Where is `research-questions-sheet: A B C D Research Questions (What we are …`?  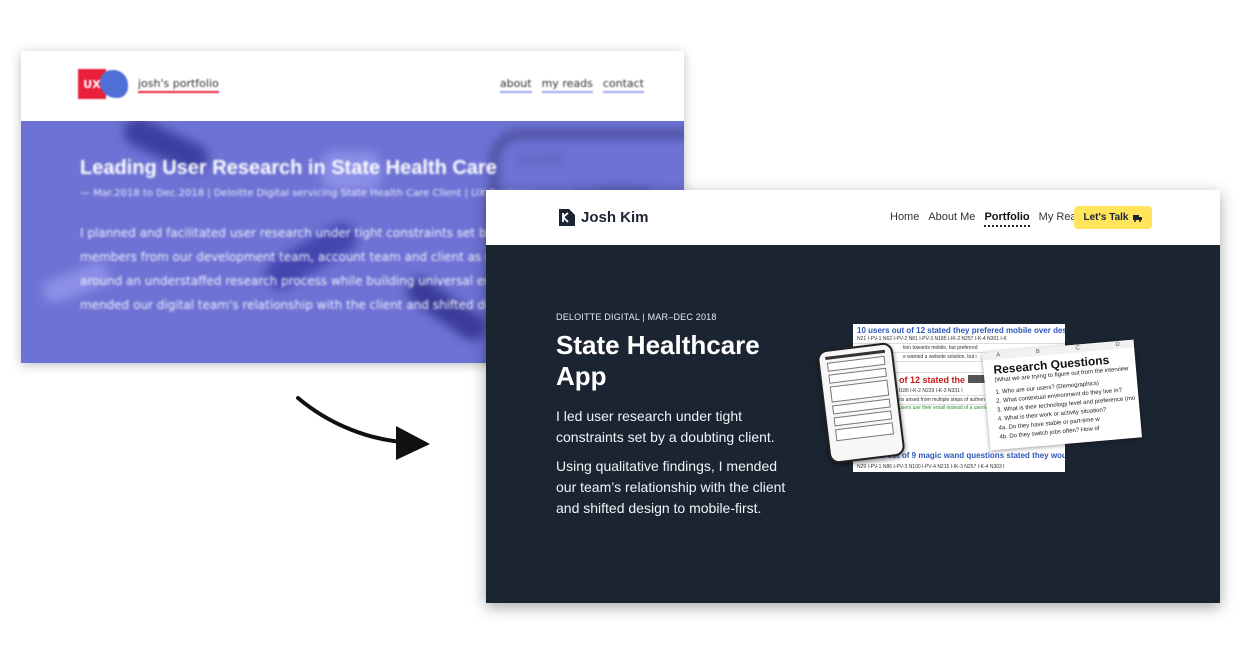
research-questions-sheet: A B C D Research Questions (What we are … is located at coordinates (1062, 395).